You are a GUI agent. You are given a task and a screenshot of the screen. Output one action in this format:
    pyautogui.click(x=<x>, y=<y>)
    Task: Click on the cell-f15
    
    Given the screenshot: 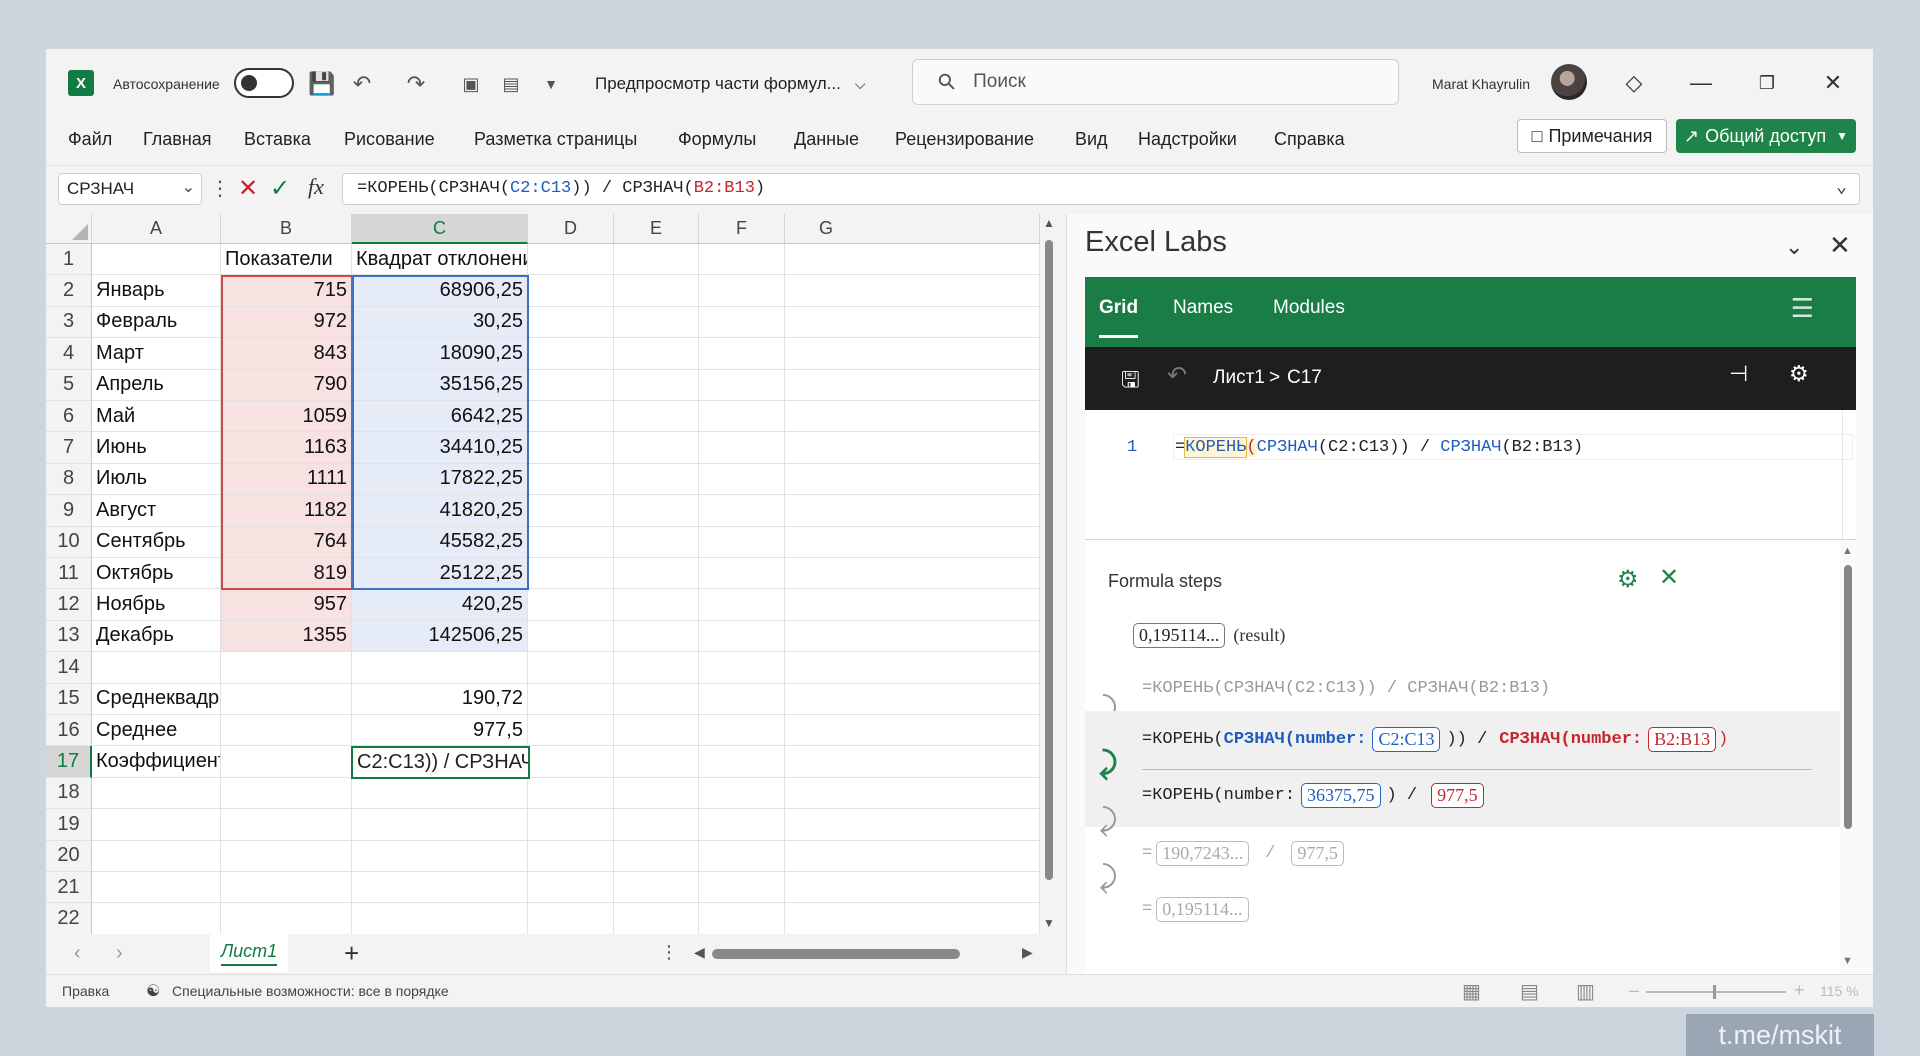 What is the action you would take?
    pyautogui.click(x=742, y=699)
    